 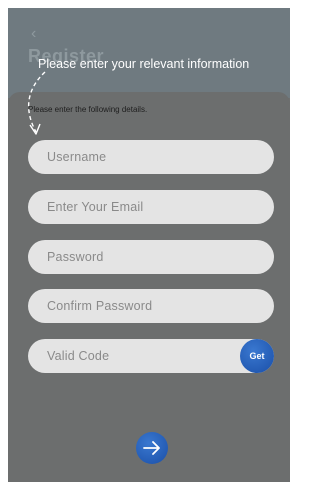 What do you see at coordinates (100, 306) in the screenshot?
I see `confirm-password-placeholder: Confirm Password` at bounding box center [100, 306].